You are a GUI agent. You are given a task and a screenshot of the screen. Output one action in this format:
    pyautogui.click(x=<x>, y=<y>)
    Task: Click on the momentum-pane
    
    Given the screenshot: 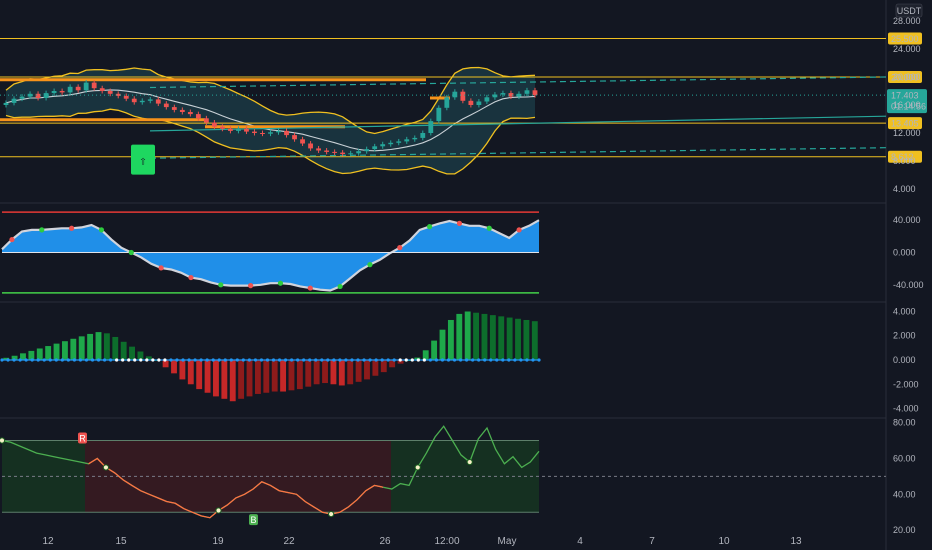 What is the action you would take?
    pyautogui.click(x=270, y=356)
    